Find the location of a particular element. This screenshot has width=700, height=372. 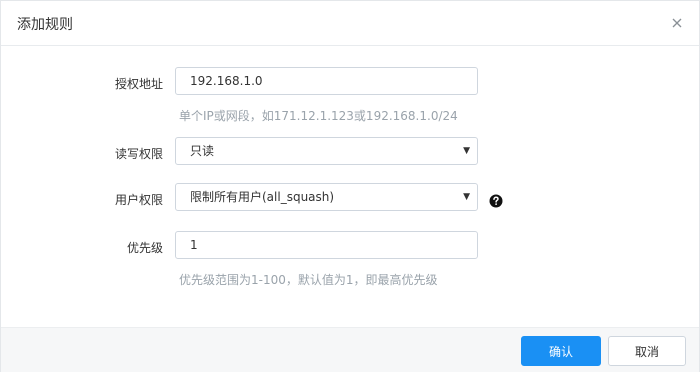

priority-label: 优先级 is located at coordinates (144, 248).